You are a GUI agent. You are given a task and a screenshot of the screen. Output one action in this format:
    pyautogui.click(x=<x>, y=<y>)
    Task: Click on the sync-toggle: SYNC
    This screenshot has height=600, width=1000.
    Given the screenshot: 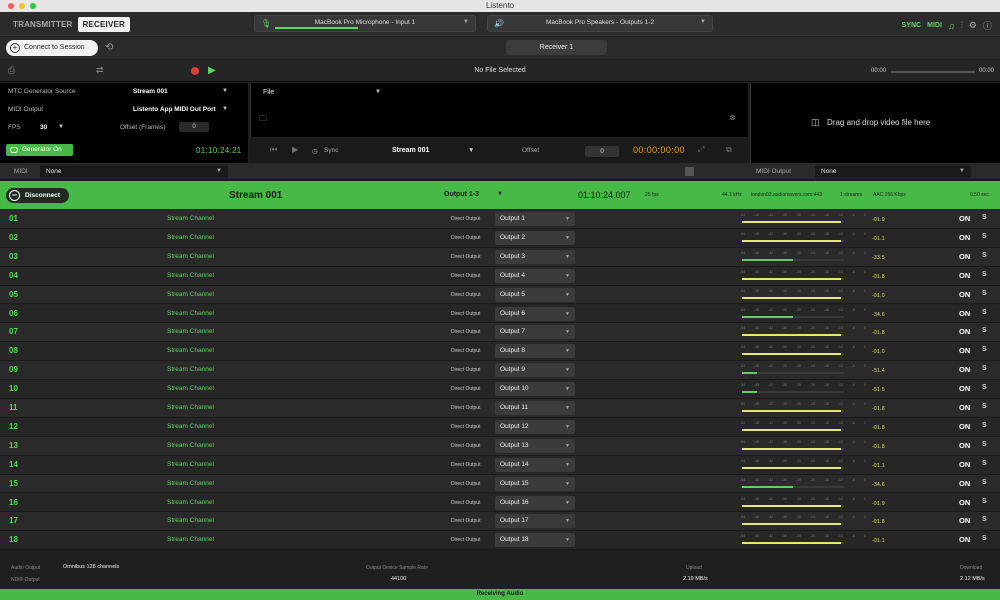 What is the action you would take?
    pyautogui.click(x=911, y=25)
    